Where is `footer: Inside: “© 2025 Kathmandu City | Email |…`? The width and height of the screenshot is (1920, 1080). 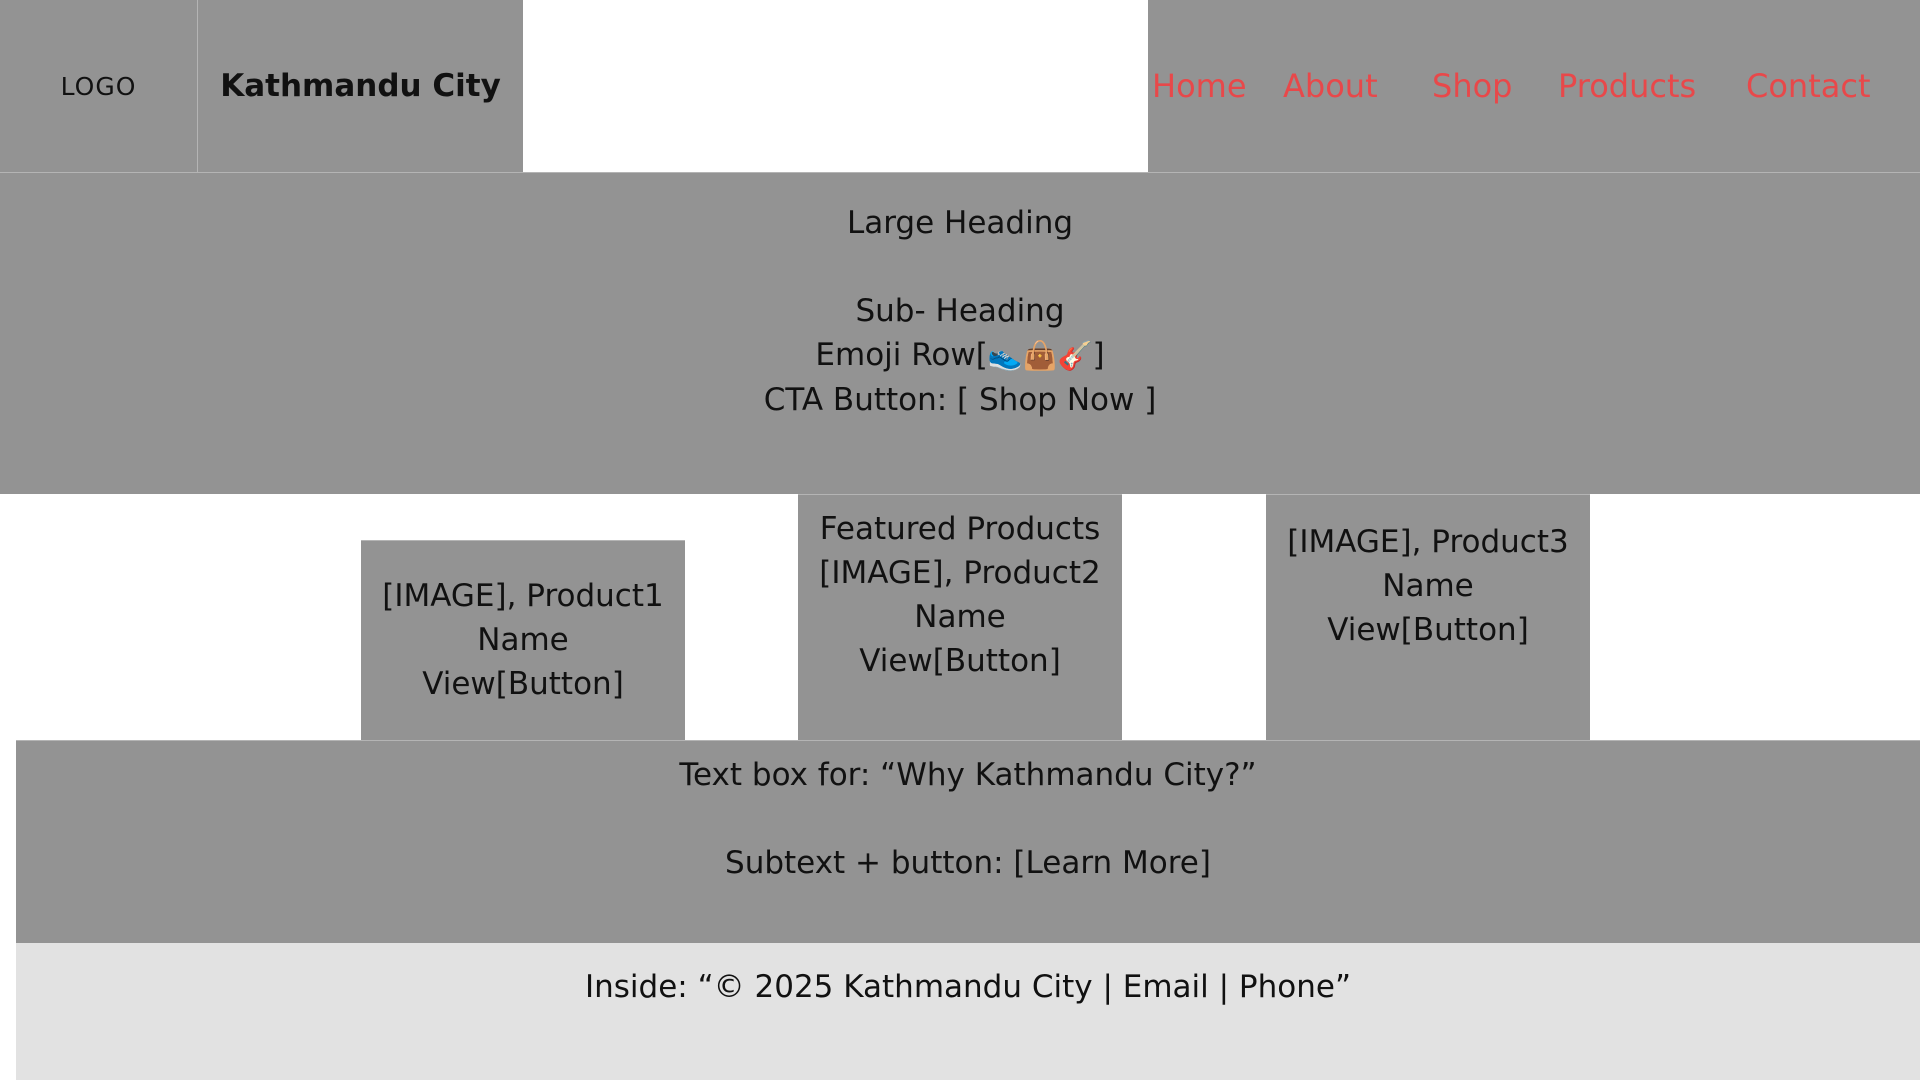
footer: Inside: “© 2025 Kathmandu City | Email |… is located at coordinates (968, 1011).